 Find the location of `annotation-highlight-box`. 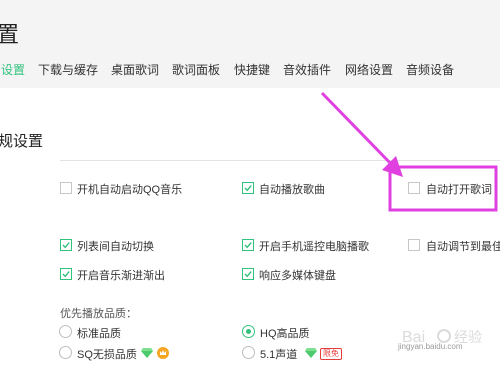

annotation-highlight-box is located at coordinates (443, 188).